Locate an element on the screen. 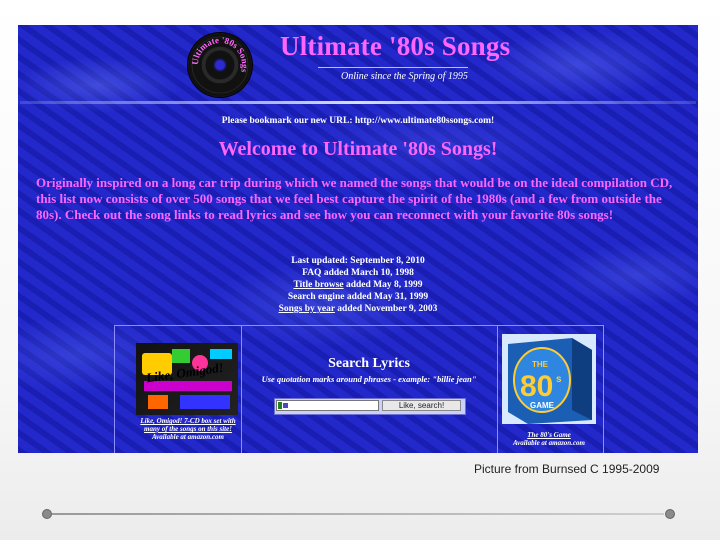  search-lyrics-title: Search Lyrics is located at coordinates (369, 363).